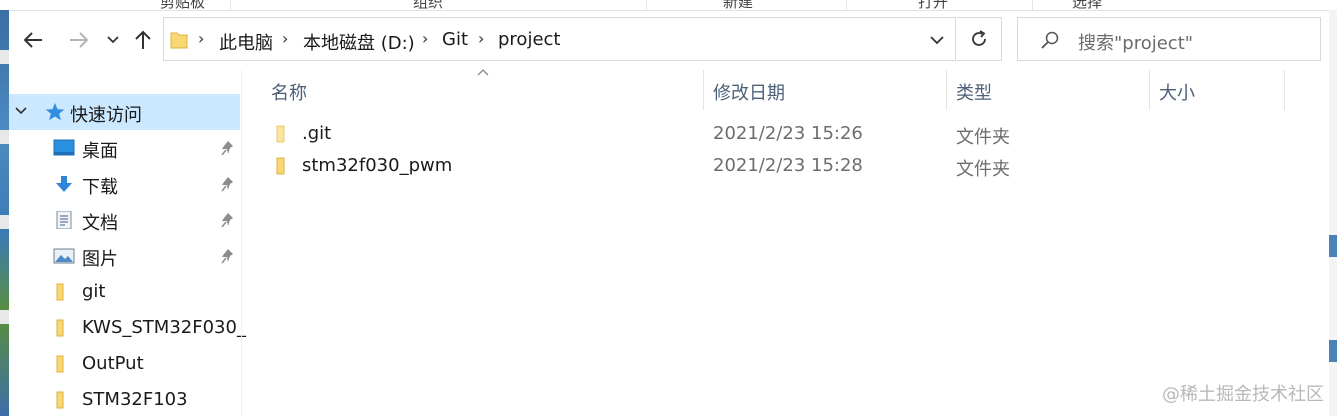 The width and height of the screenshot is (1337, 418). I want to click on search-box: 搜索"project", so click(1169, 39).